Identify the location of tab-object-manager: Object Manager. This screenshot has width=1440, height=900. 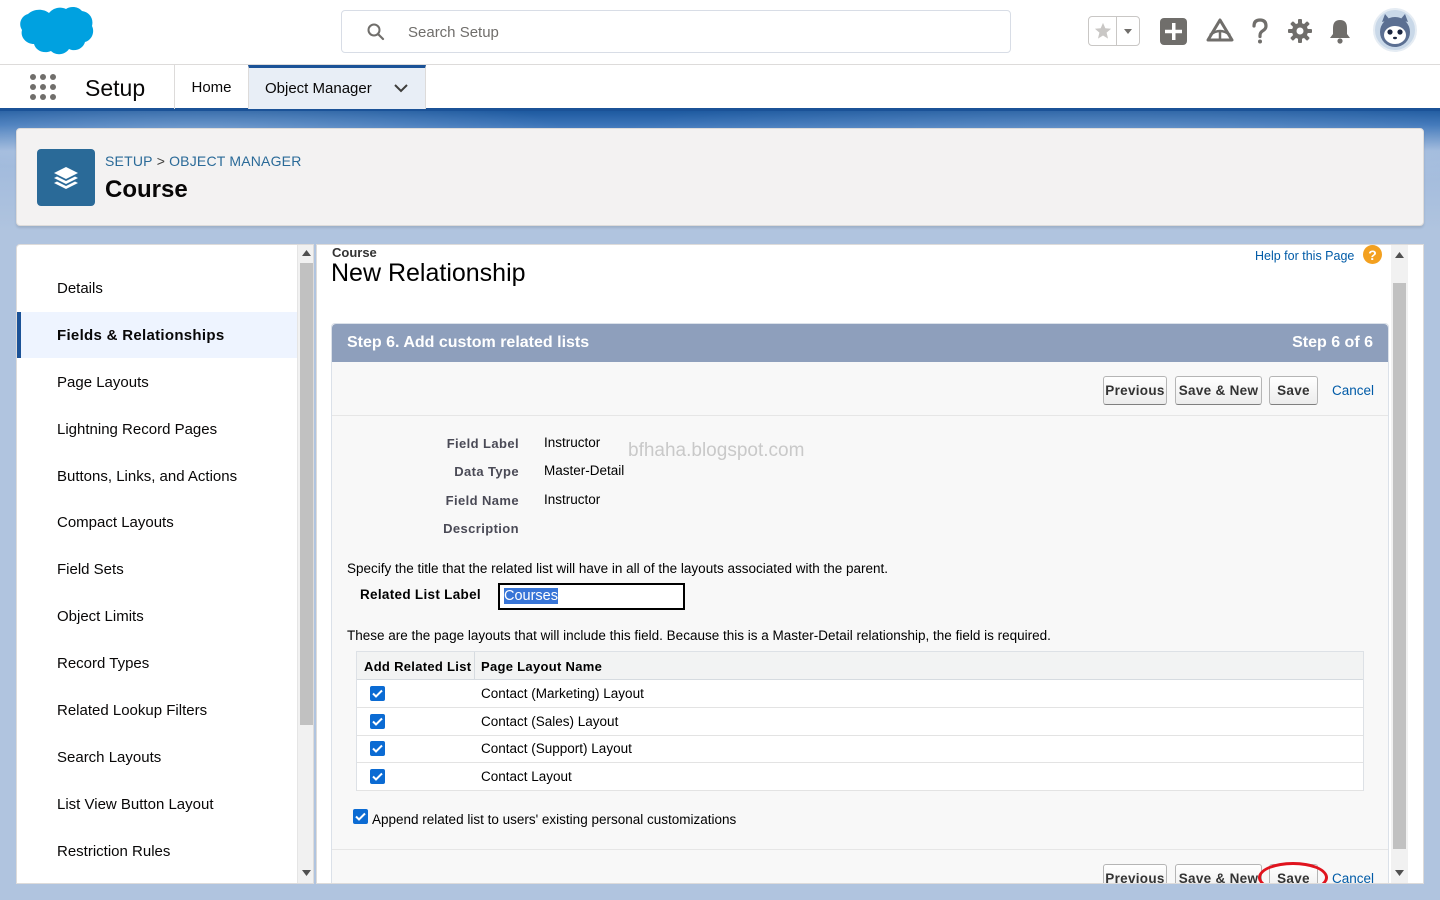
(337, 87).